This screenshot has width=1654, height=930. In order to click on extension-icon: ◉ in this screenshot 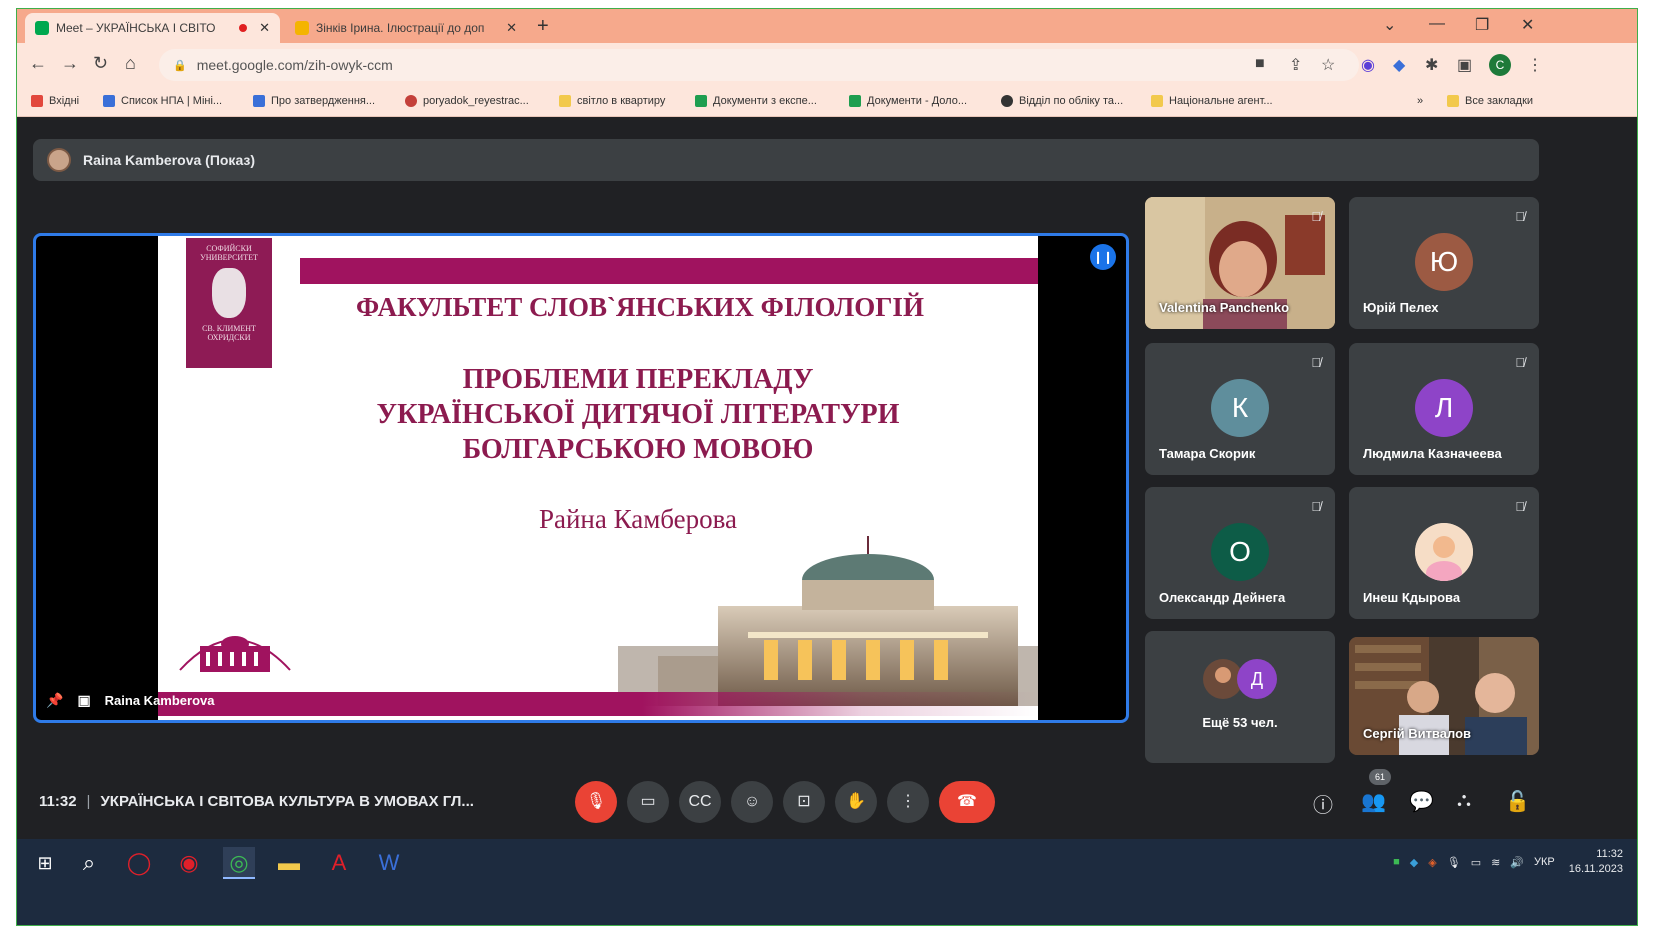, I will do `click(1368, 65)`.